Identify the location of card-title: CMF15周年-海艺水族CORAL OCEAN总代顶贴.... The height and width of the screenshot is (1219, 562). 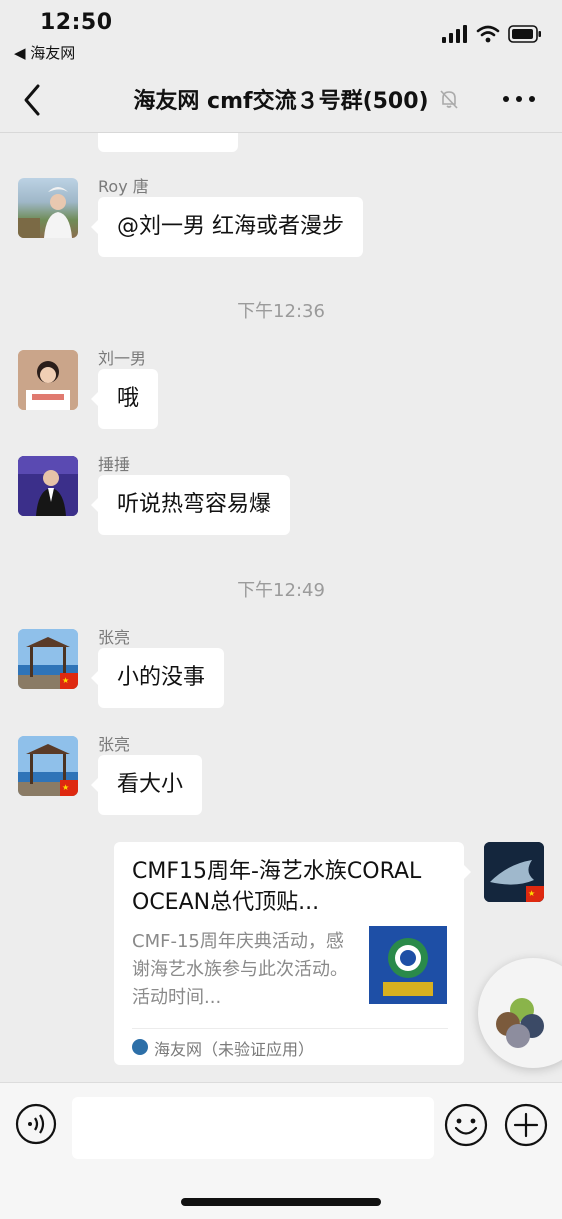
(277, 887).